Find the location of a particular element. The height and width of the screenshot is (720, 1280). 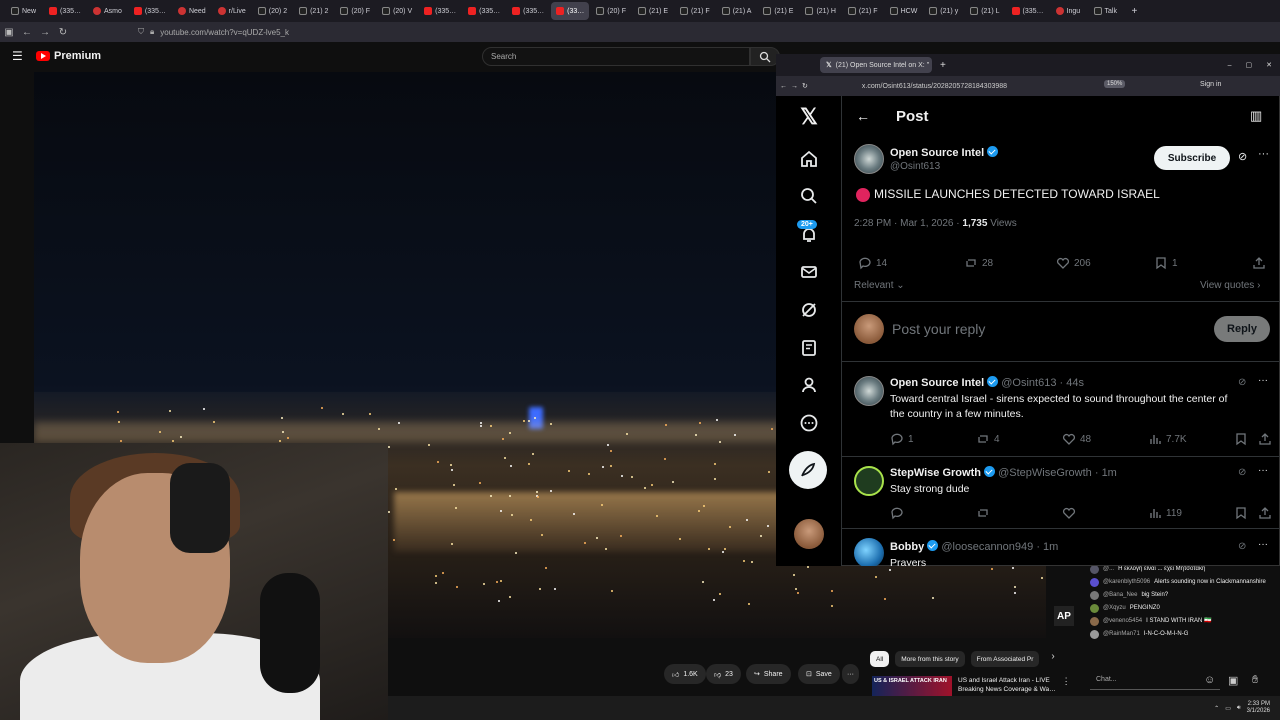

back-arrow-icon: ← is located at coordinates (863, 116).